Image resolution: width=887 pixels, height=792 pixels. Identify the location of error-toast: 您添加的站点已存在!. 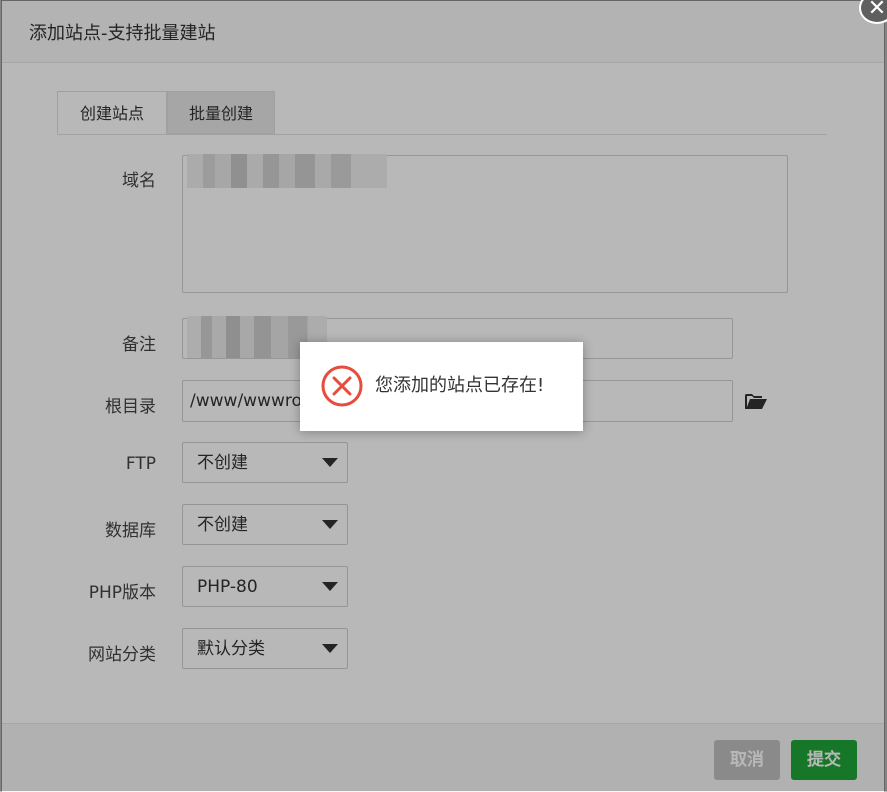
(441, 386).